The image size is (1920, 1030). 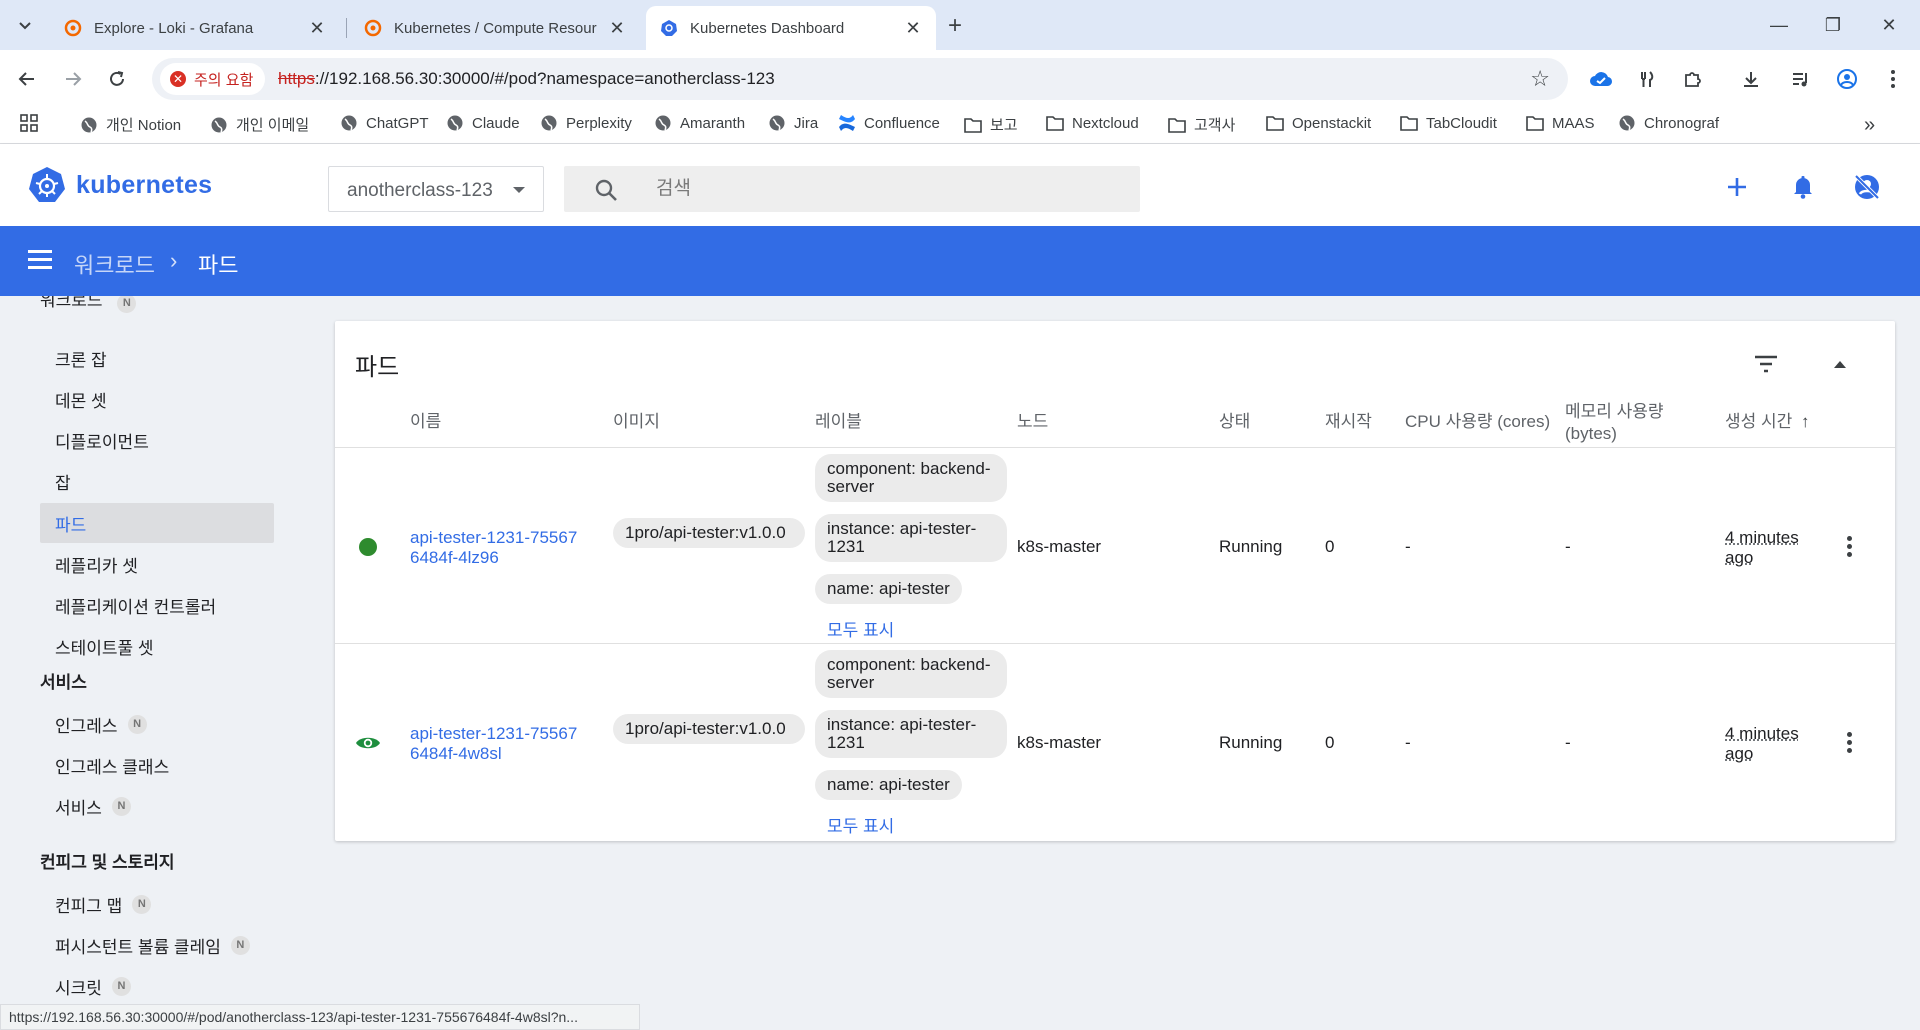 I want to click on tab-grafana-compute: Kubernetes / Compute Resour ✕, so click(x=495, y=28).